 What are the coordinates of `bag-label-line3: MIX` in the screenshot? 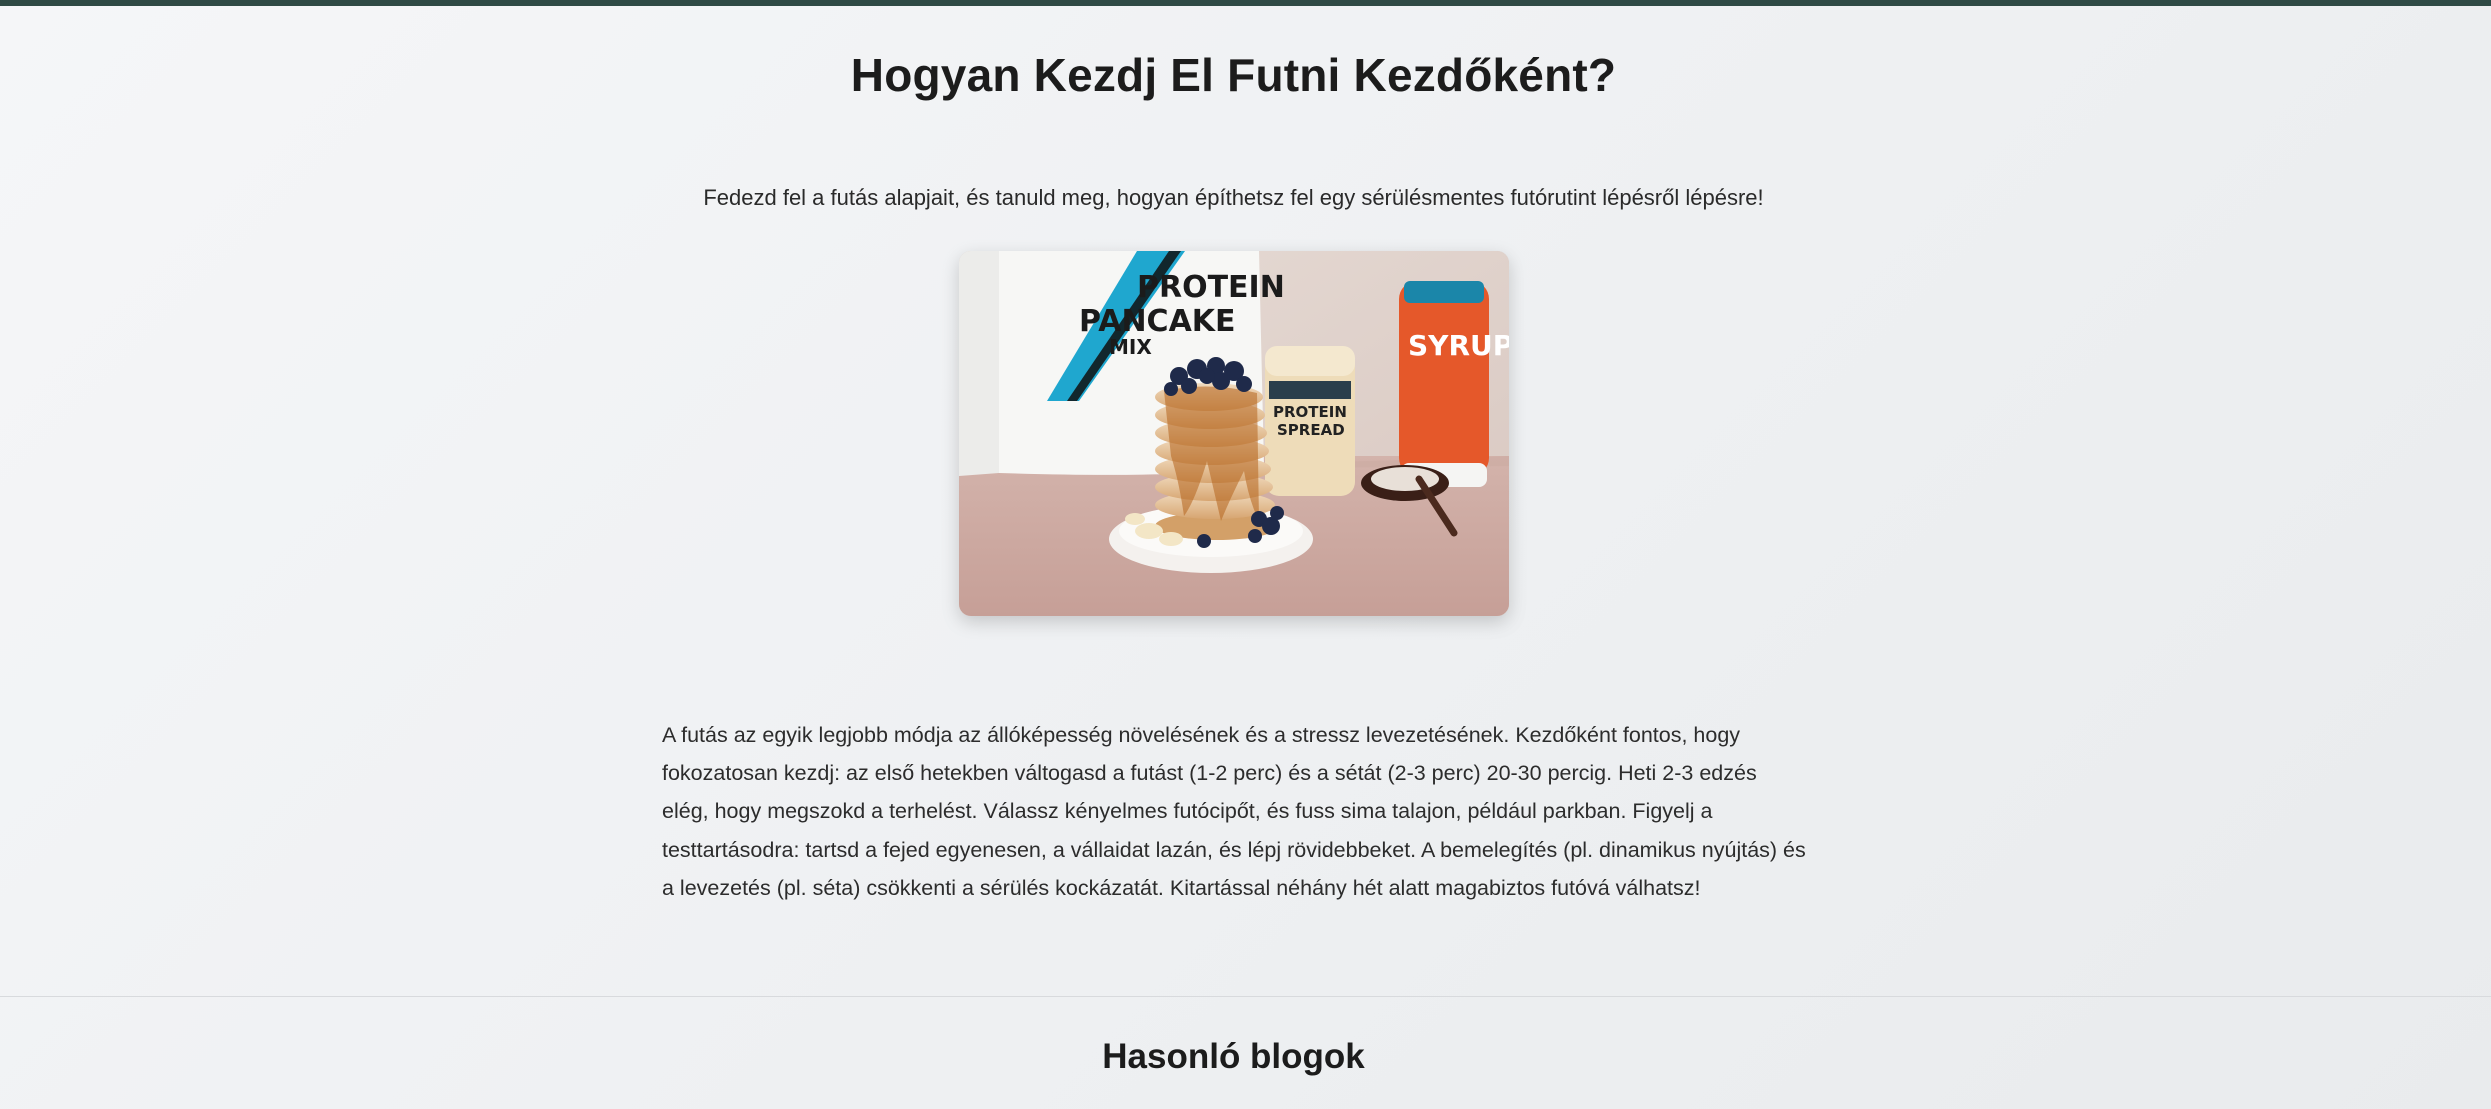 It's located at (1130, 347).